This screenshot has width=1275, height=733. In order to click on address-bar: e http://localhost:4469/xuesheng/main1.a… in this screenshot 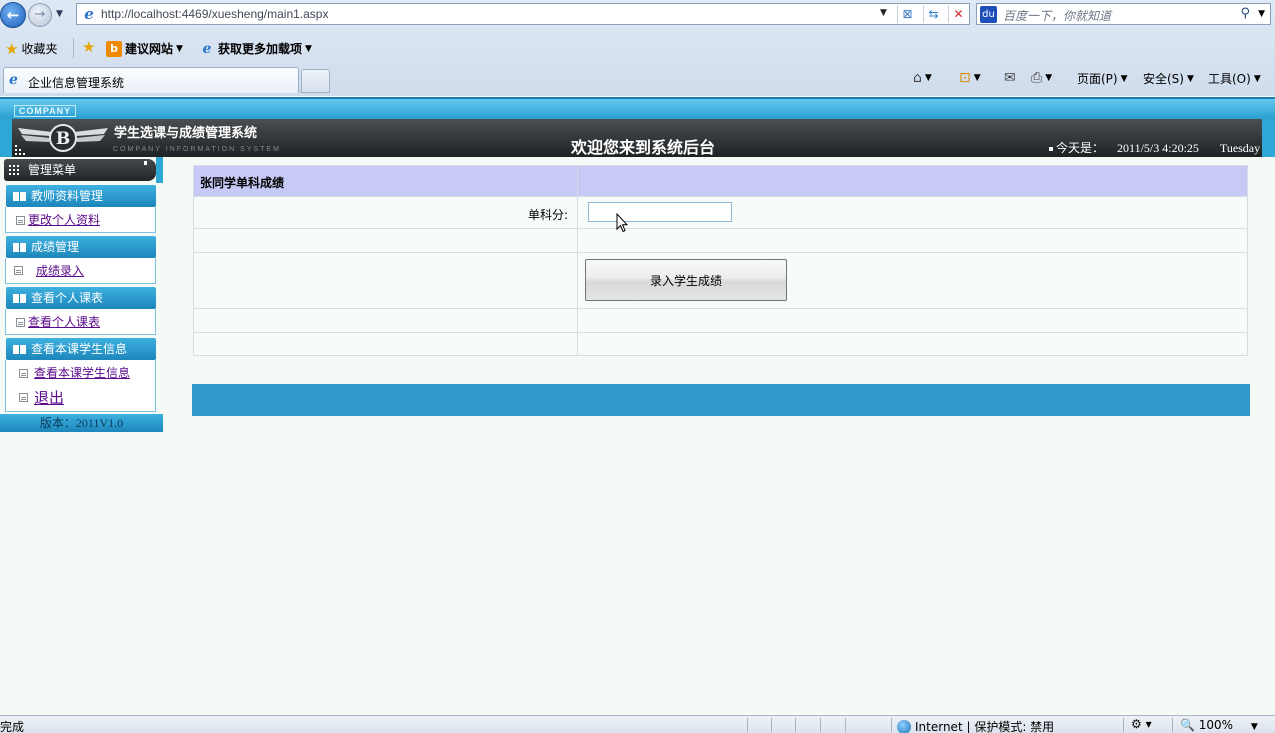, I will do `click(523, 14)`.